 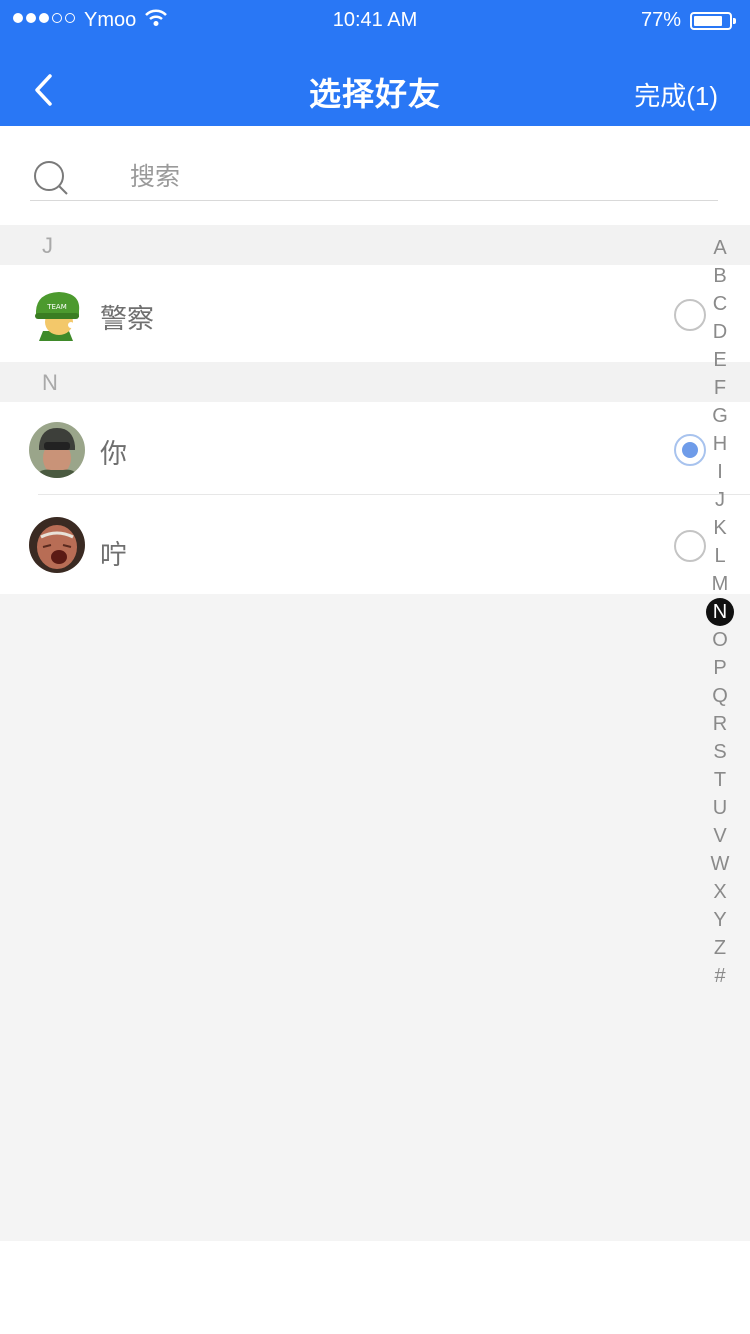 What do you see at coordinates (720, 780) in the screenshot?
I see `index-letter-t: T` at bounding box center [720, 780].